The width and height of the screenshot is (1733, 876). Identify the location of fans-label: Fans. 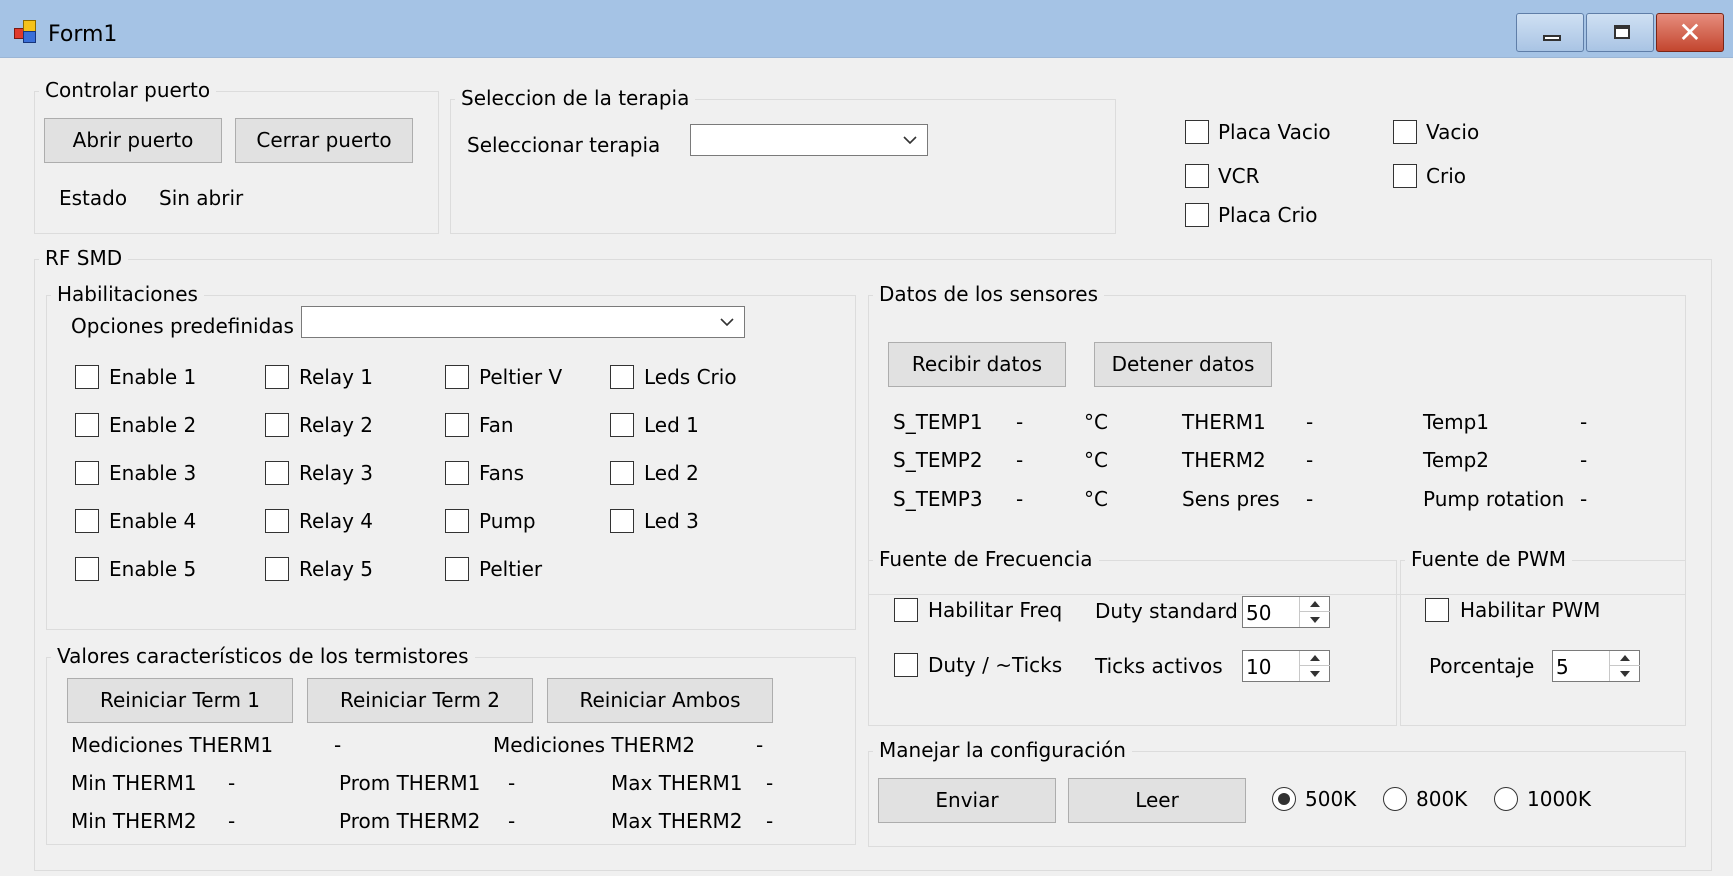
(502, 473).